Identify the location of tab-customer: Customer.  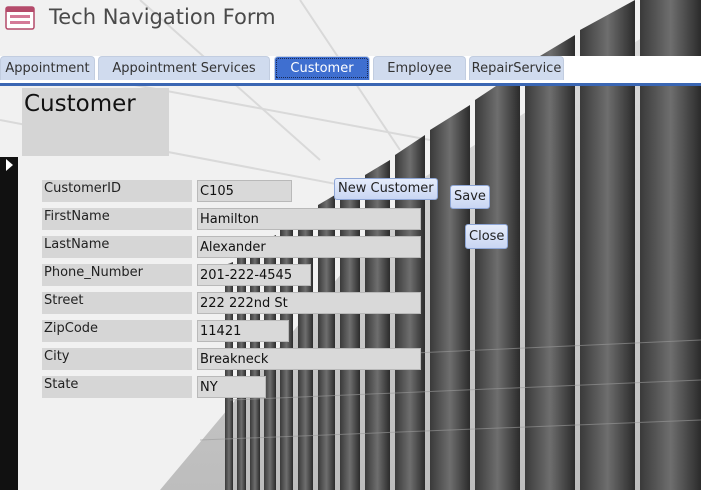
(322, 68).